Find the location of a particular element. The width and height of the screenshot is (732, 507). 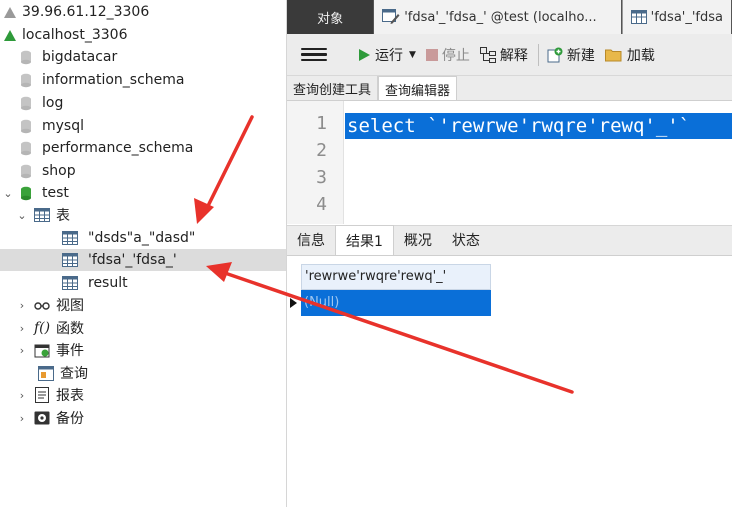

database-item-bigdatacar: bigdatacar is located at coordinates (143, 57).